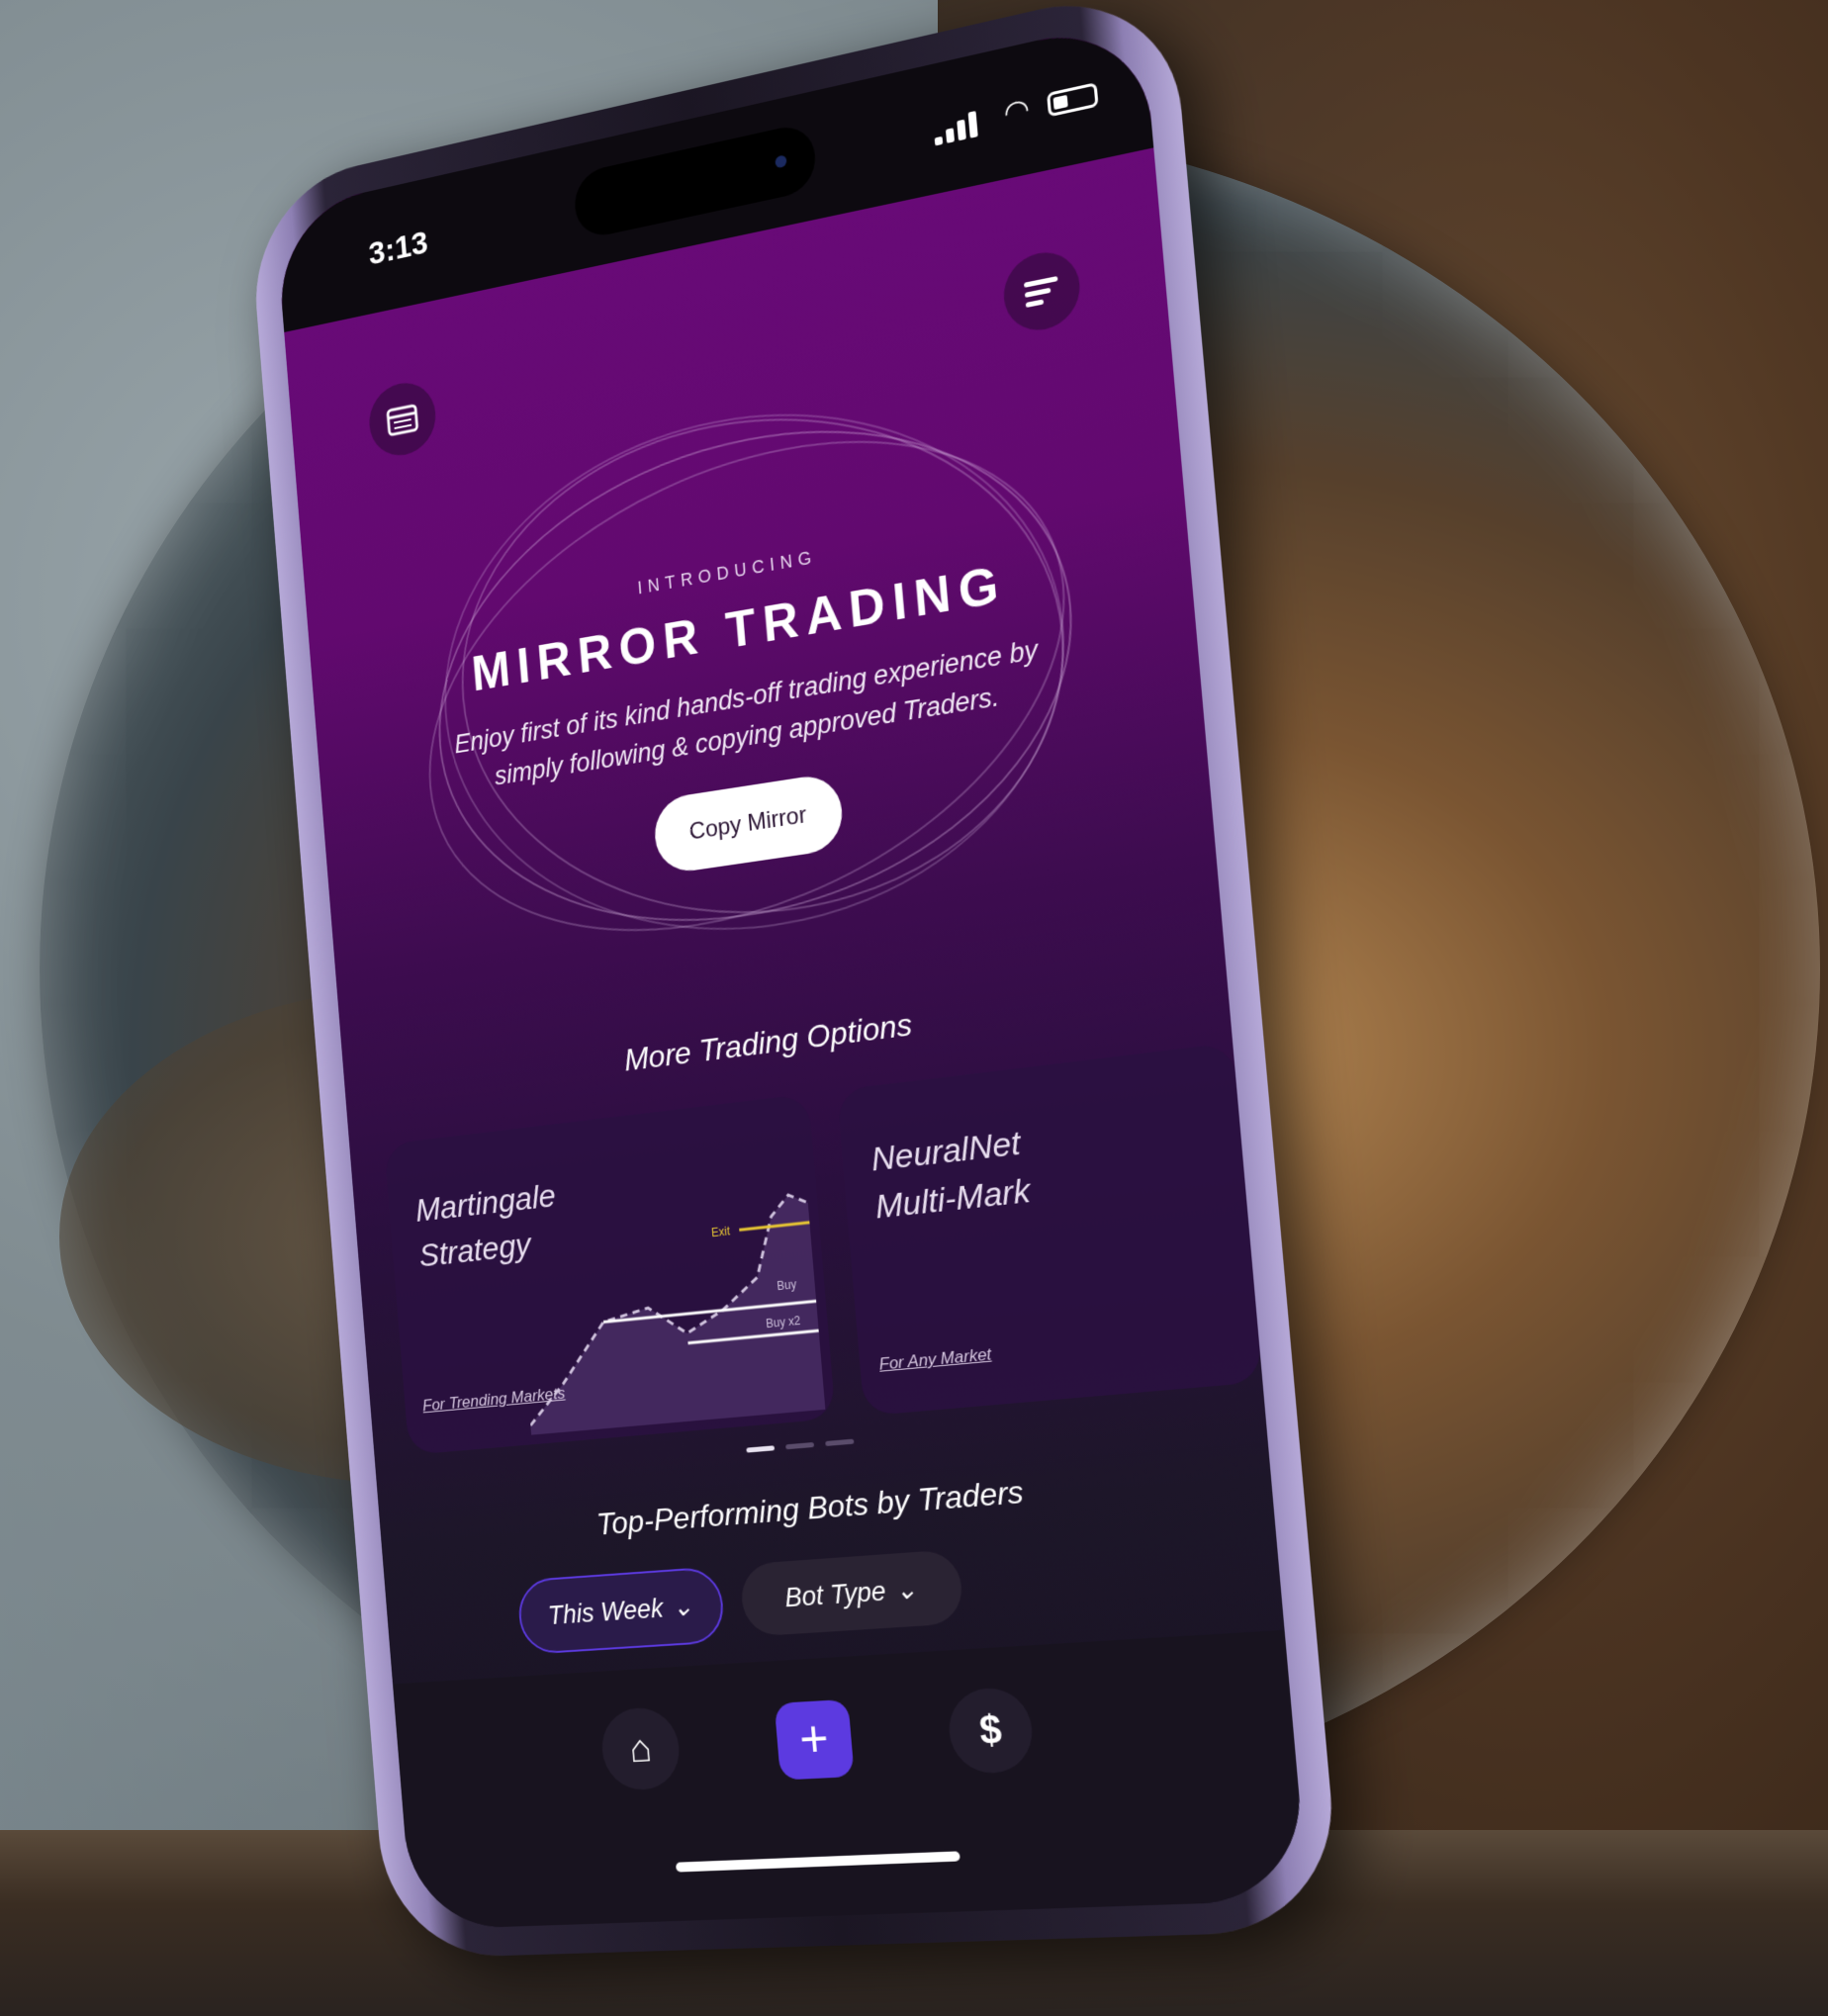 Image resolution: width=1828 pixels, height=2016 pixels. I want to click on filter-this-week: This Week ⌄, so click(621, 1611).